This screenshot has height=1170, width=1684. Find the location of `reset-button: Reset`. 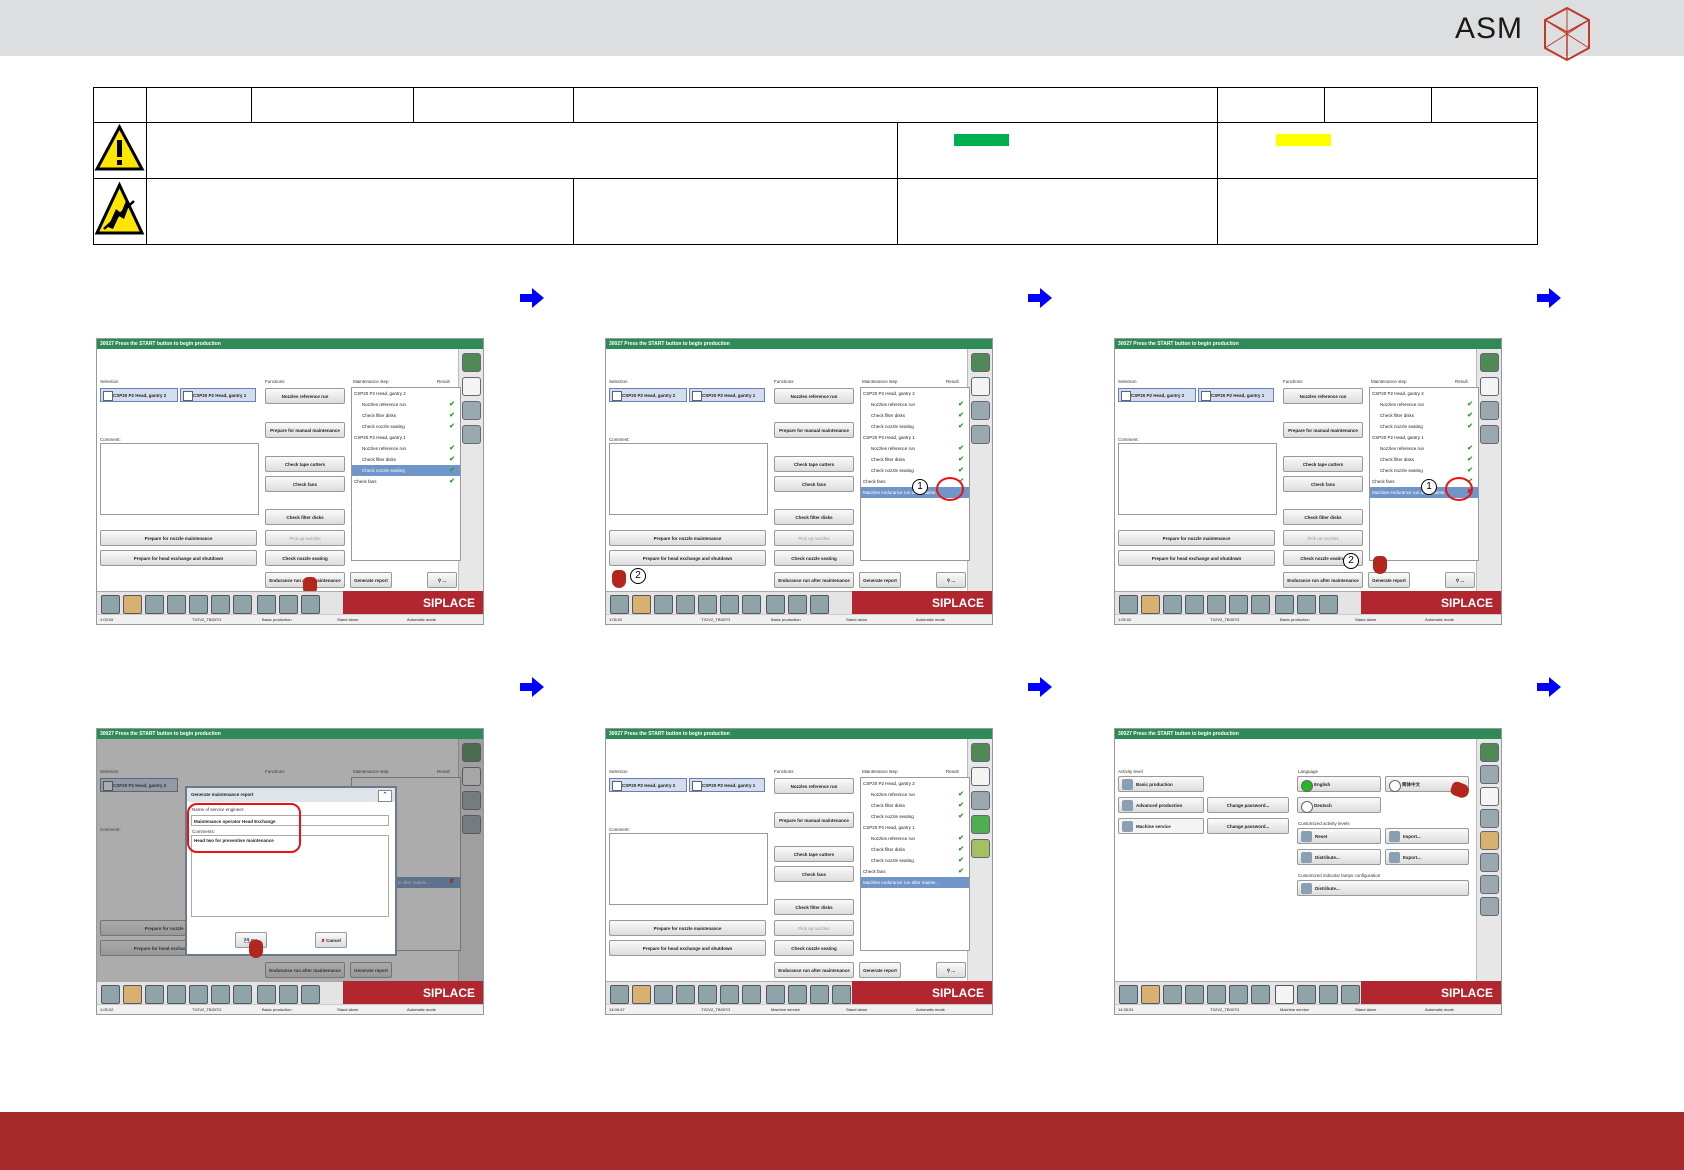

reset-button: Reset is located at coordinates (1339, 836).